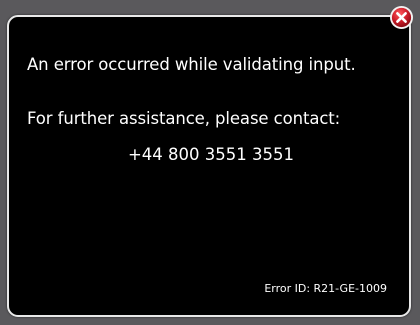  What do you see at coordinates (211, 154) in the screenshot?
I see `contact-phone-number: +44 800 3551 3551` at bounding box center [211, 154].